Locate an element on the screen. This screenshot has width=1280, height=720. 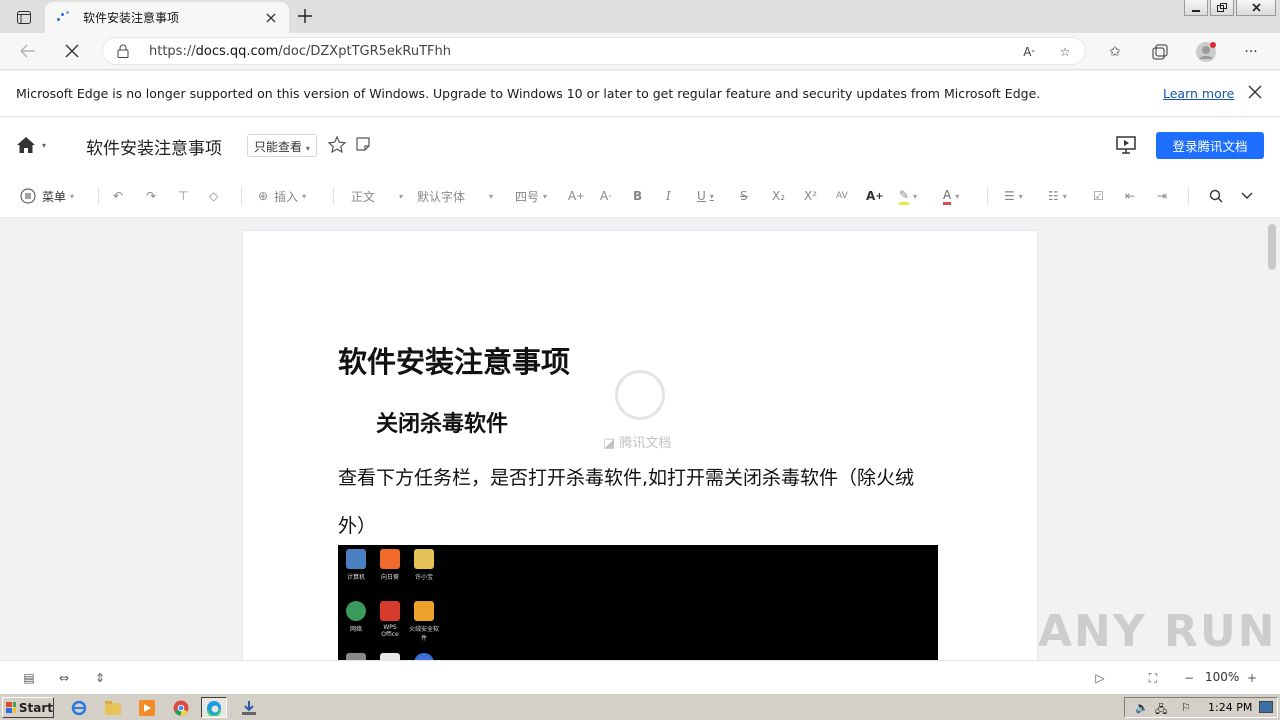
infobar-close-icon is located at coordinates (1255, 94).